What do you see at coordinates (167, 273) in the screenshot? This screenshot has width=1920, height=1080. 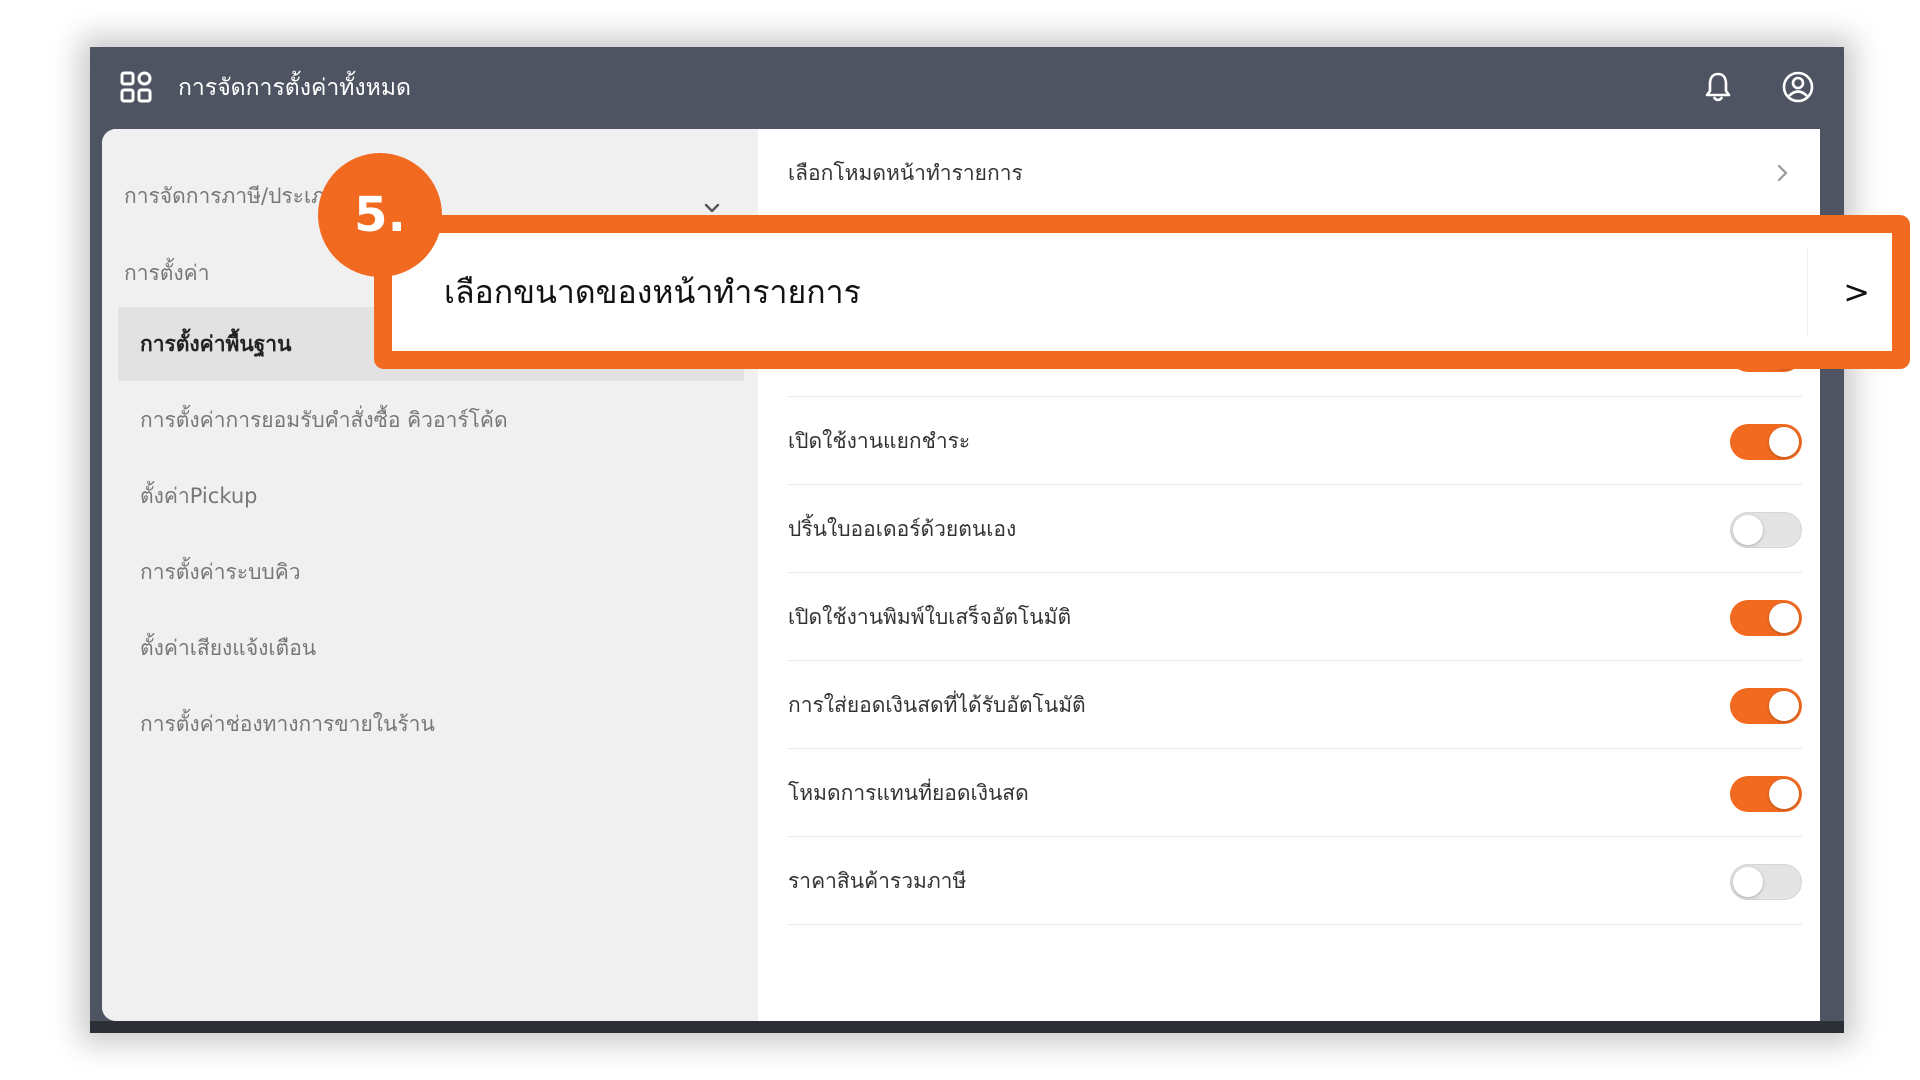 I see `sidebar-group-label: การตั้งค่า` at bounding box center [167, 273].